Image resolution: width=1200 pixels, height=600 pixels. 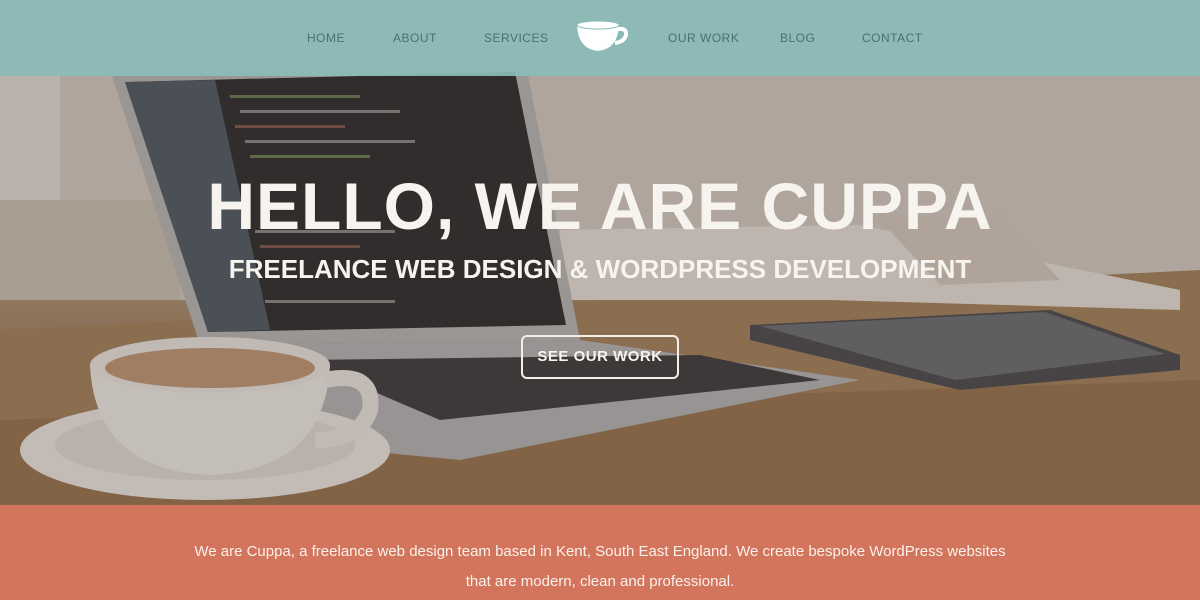 What do you see at coordinates (797, 38) in the screenshot?
I see `nav-item-blog: BLOG` at bounding box center [797, 38].